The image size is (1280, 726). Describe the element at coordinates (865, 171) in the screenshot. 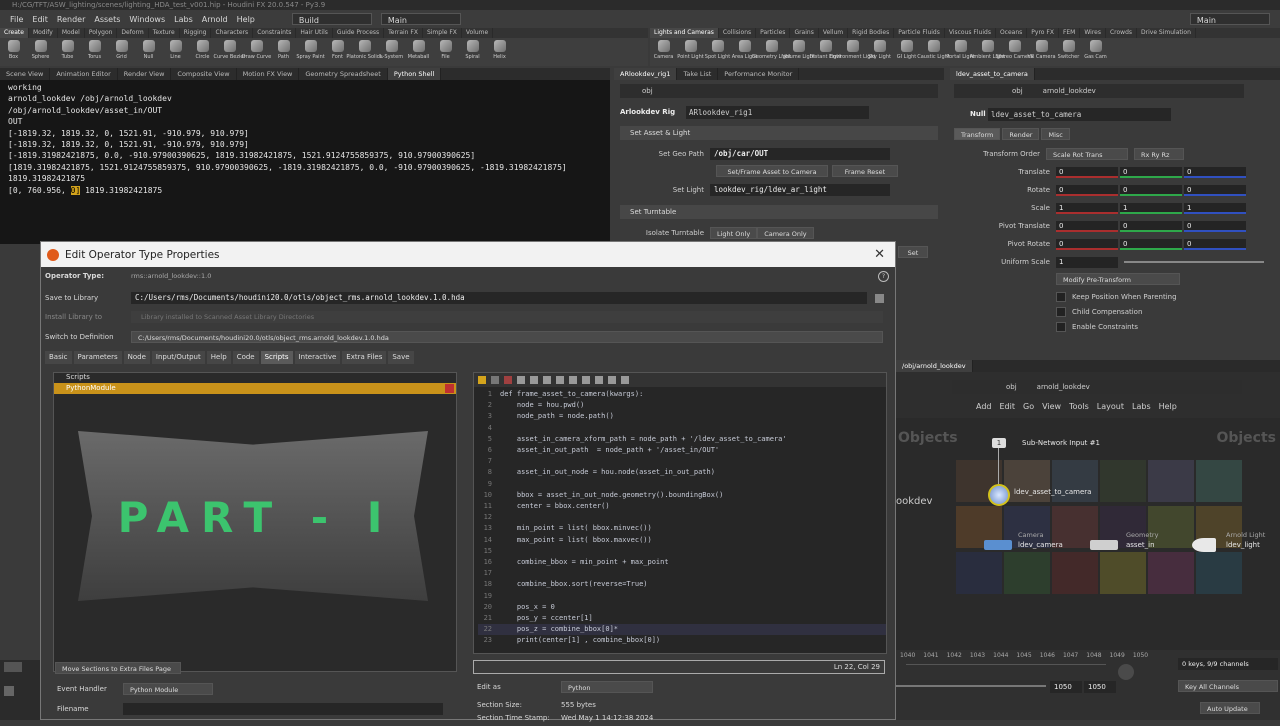

I see `frame-reset-button: Frame Reset` at that location.